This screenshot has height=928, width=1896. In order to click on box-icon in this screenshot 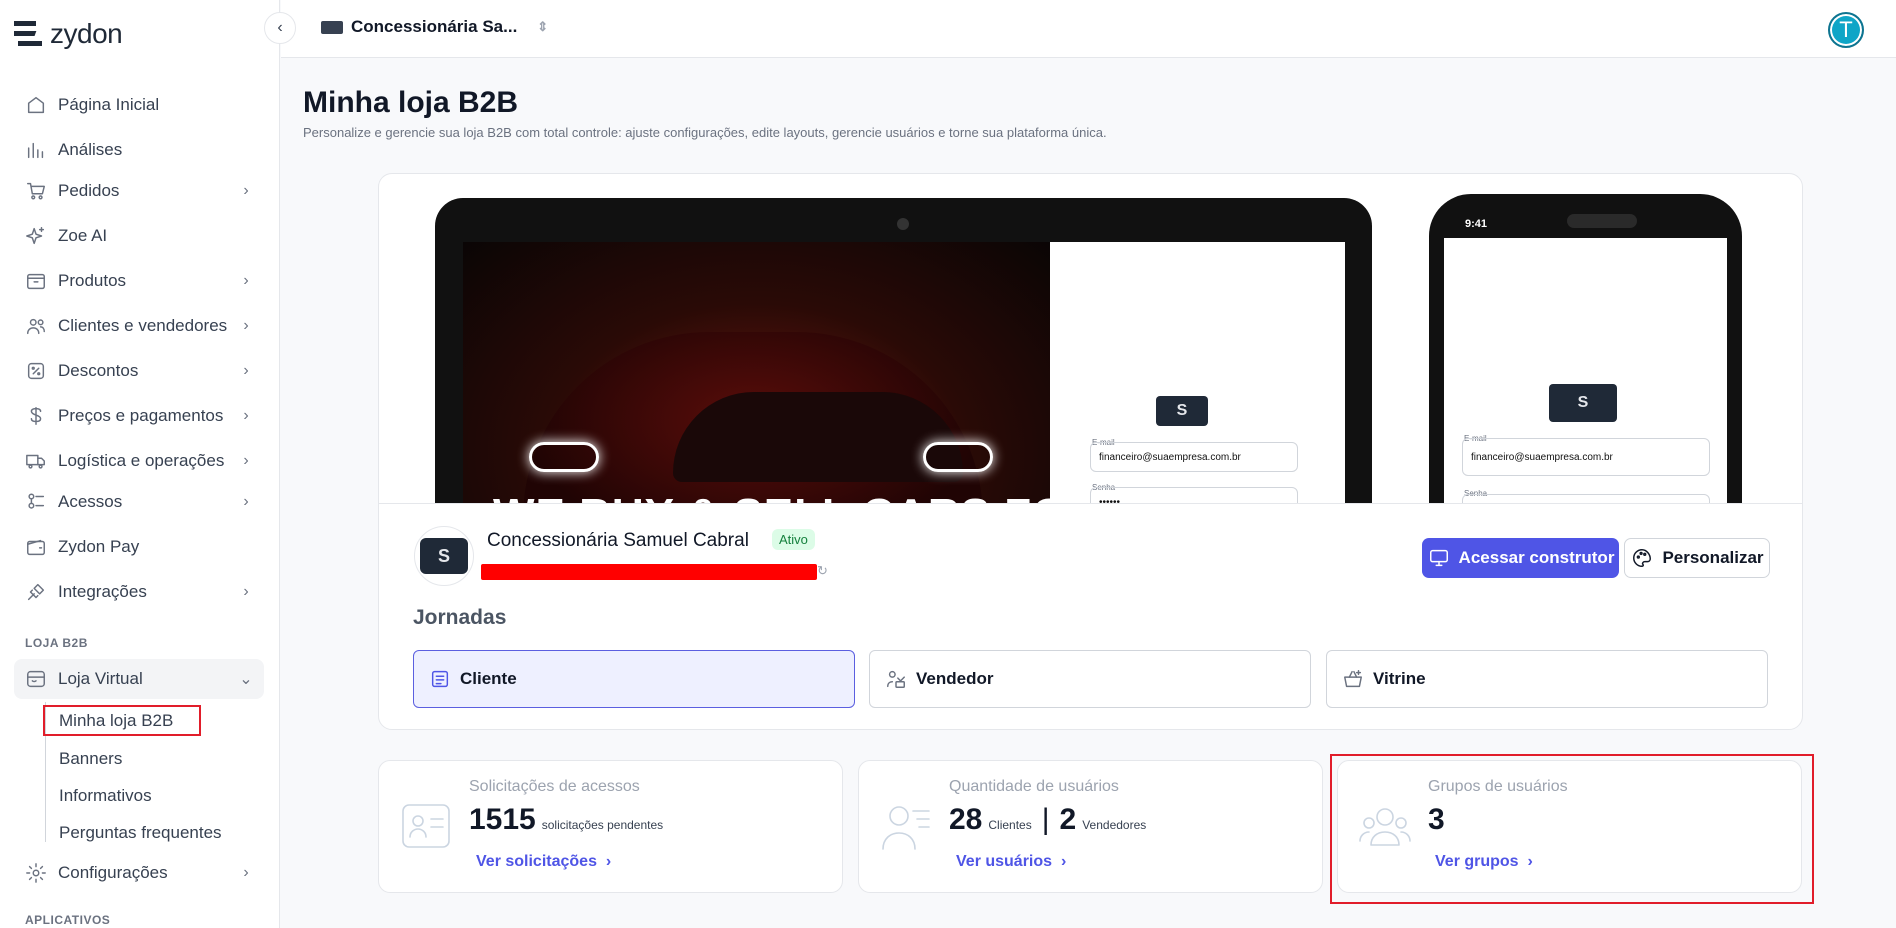, I will do `click(36, 281)`.